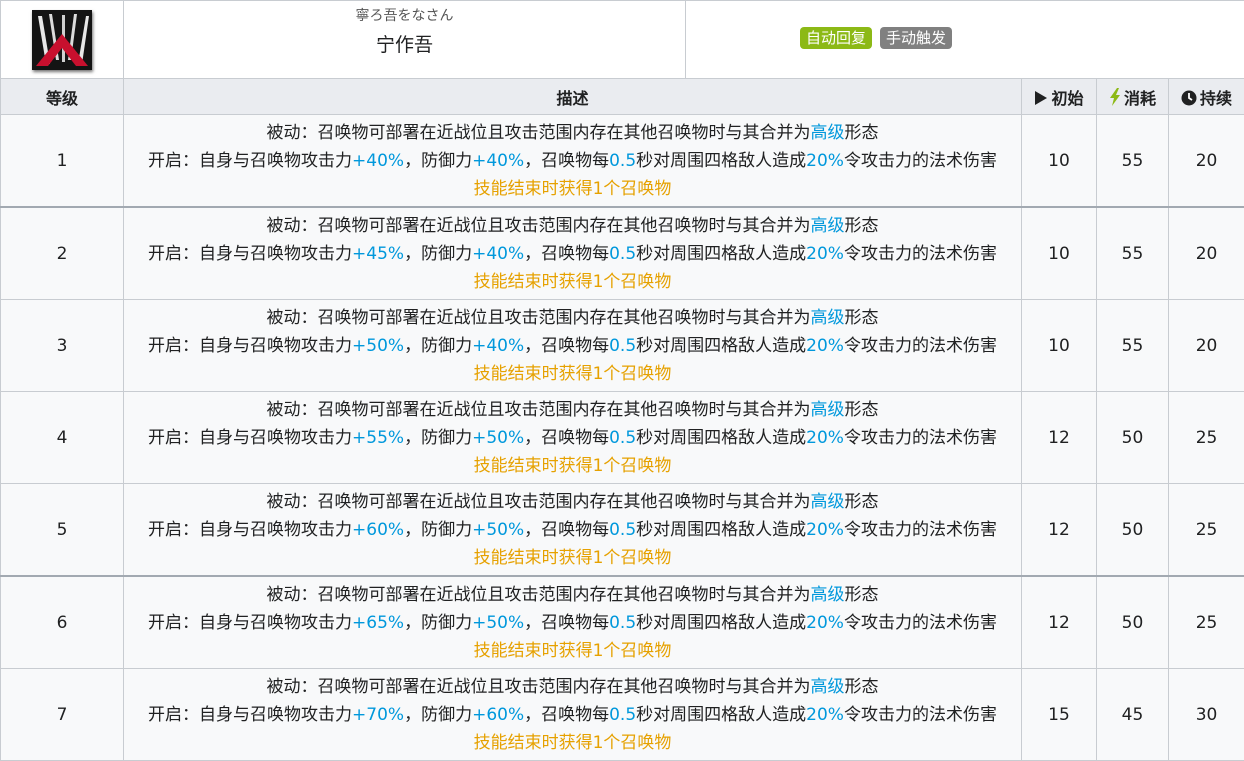 The height and width of the screenshot is (761, 1244). What do you see at coordinates (1115, 97) in the screenshot?
I see `lightning-icon` at bounding box center [1115, 97].